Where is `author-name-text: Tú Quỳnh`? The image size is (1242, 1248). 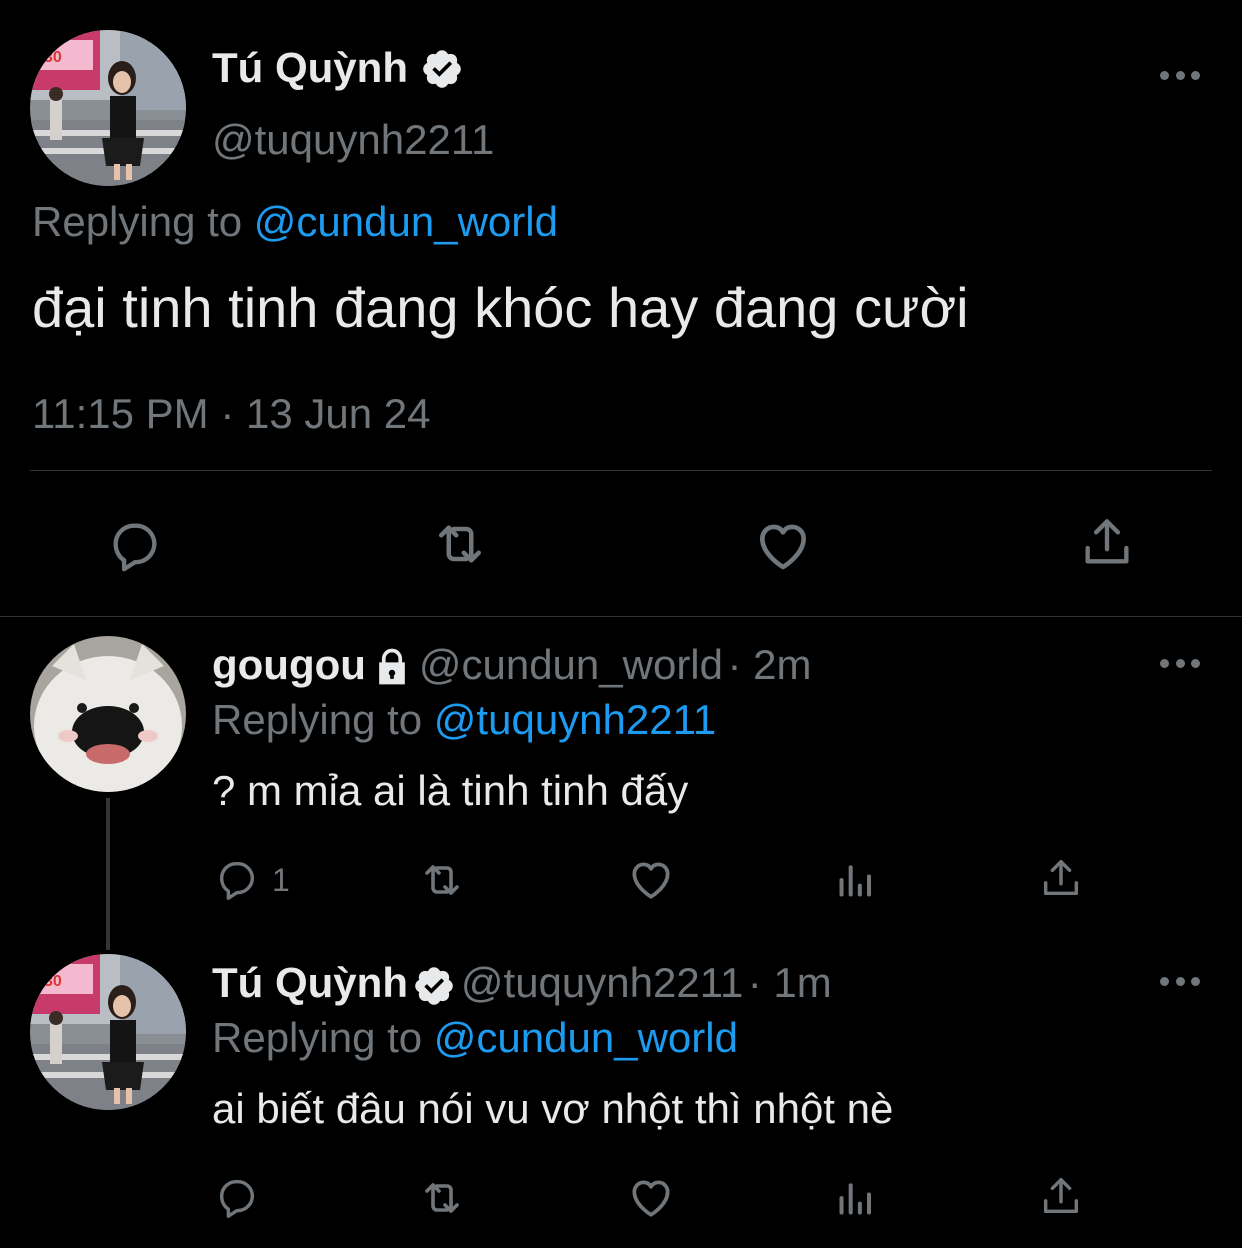 author-name-text: Tú Quỳnh is located at coordinates (310, 67).